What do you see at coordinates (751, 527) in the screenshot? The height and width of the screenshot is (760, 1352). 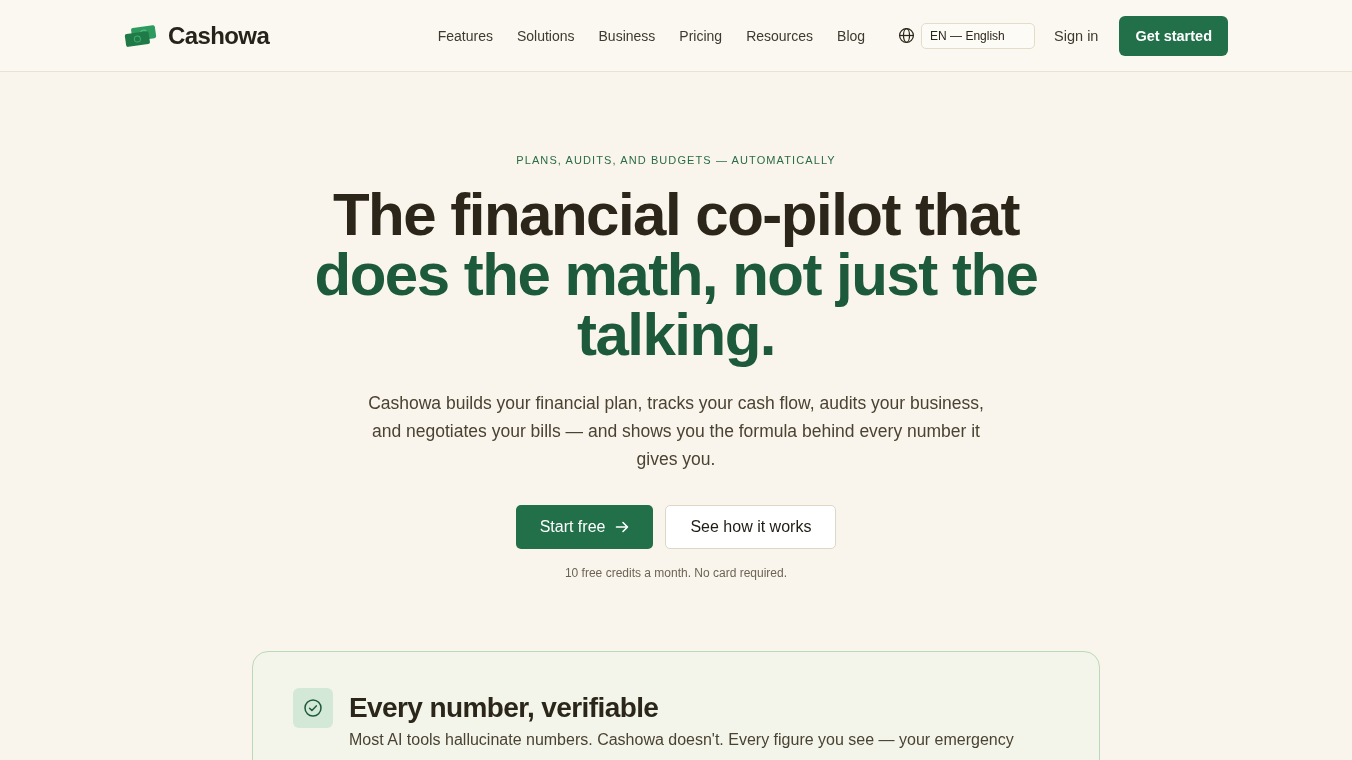 I see `see-how-button: See how it works` at bounding box center [751, 527].